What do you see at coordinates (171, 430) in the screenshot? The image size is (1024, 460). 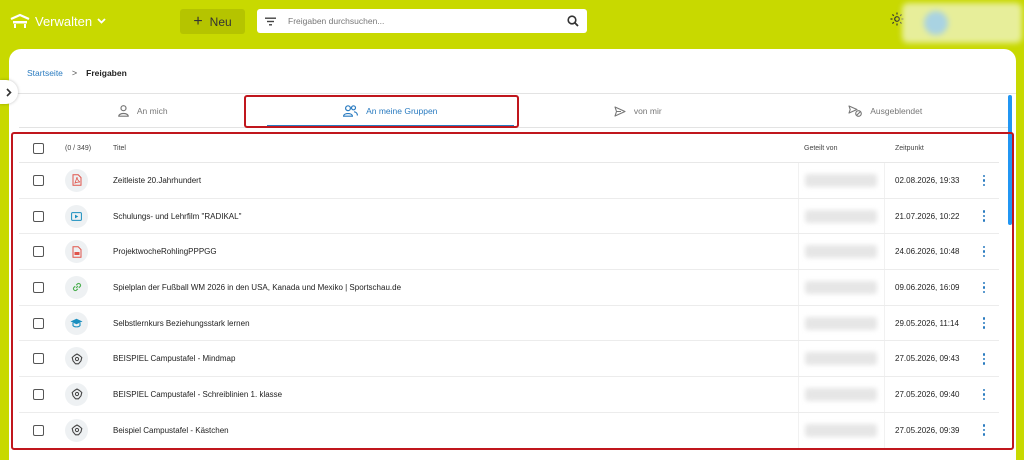 I see `row-title: Beispiel Campustafel - Kästchen` at bounding box center [171, 430].